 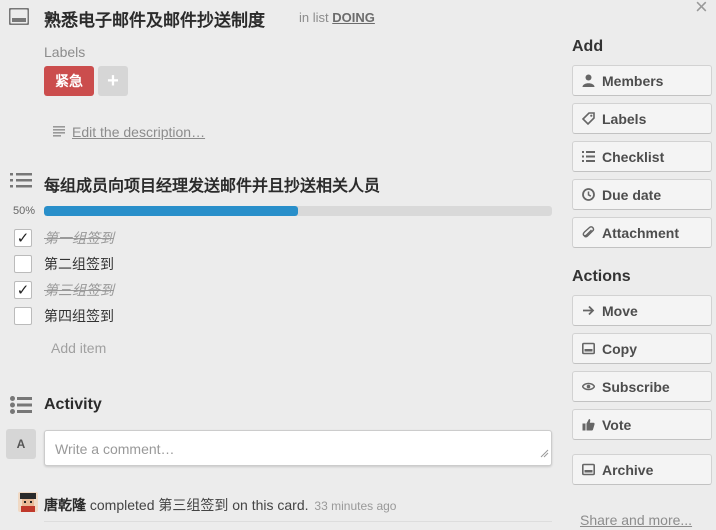 I want to click on due-date-button: Due date, so click(x=642, y=194).